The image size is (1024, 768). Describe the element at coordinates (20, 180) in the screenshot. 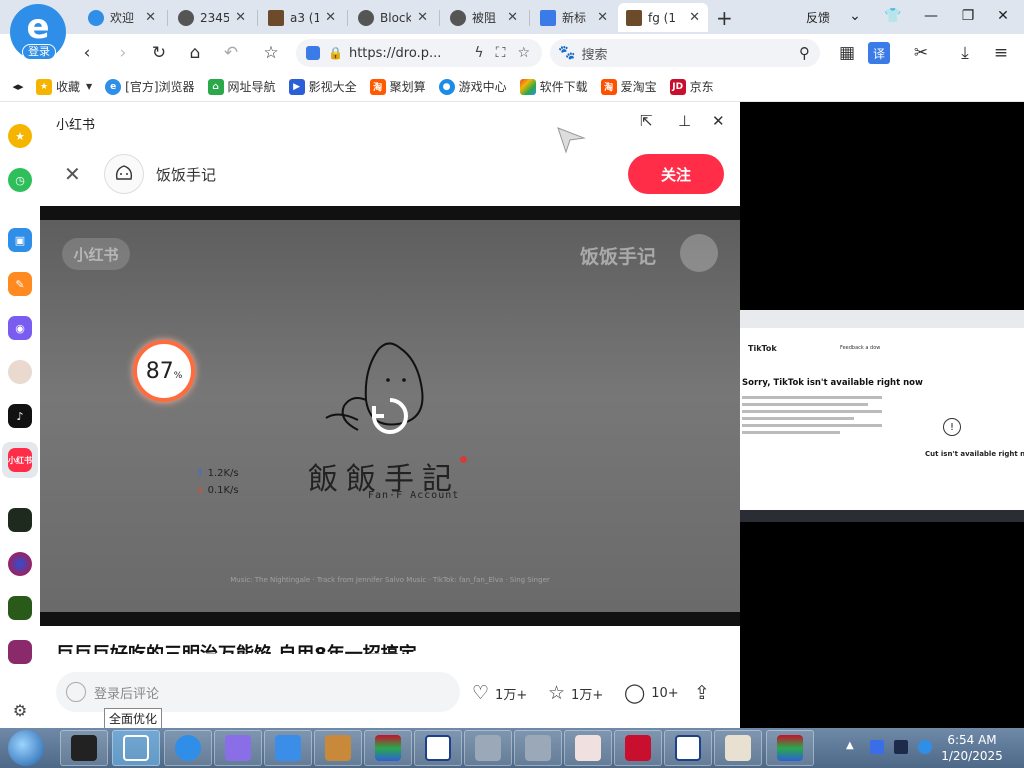

I see `clock-icon: ◷` at that location.